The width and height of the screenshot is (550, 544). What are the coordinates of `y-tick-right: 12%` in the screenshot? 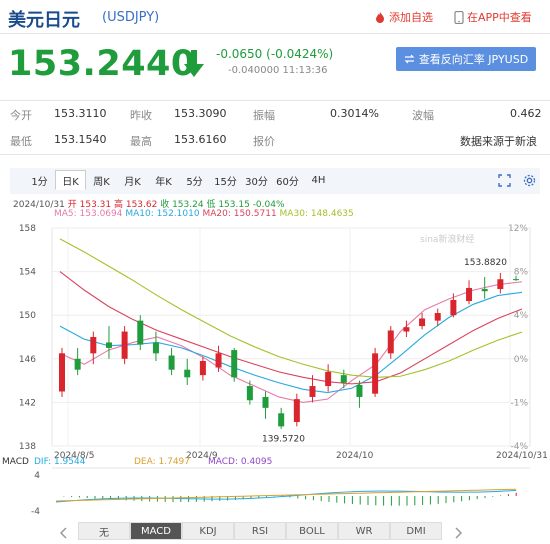 It's located at (518, 229).